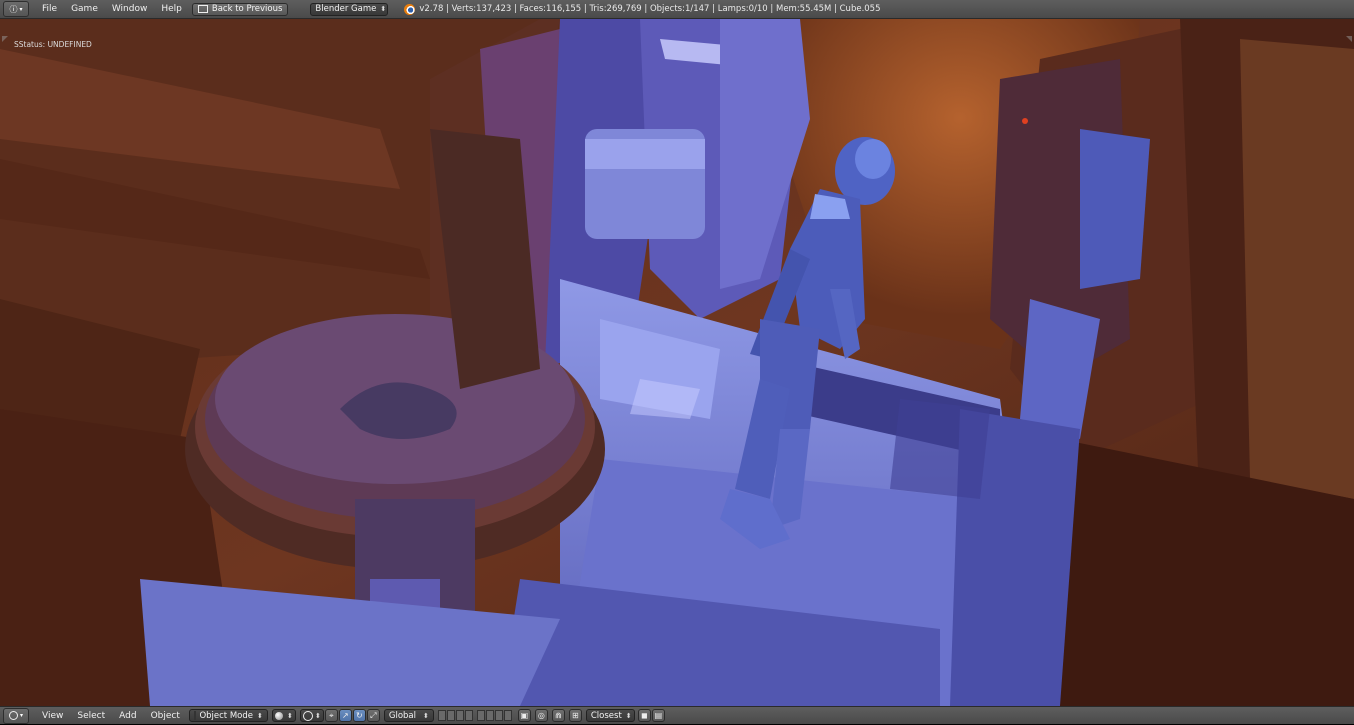 The width and height of the screenshot is (1354, 725). I want to click on menu-select: Select, so click(91, 716).